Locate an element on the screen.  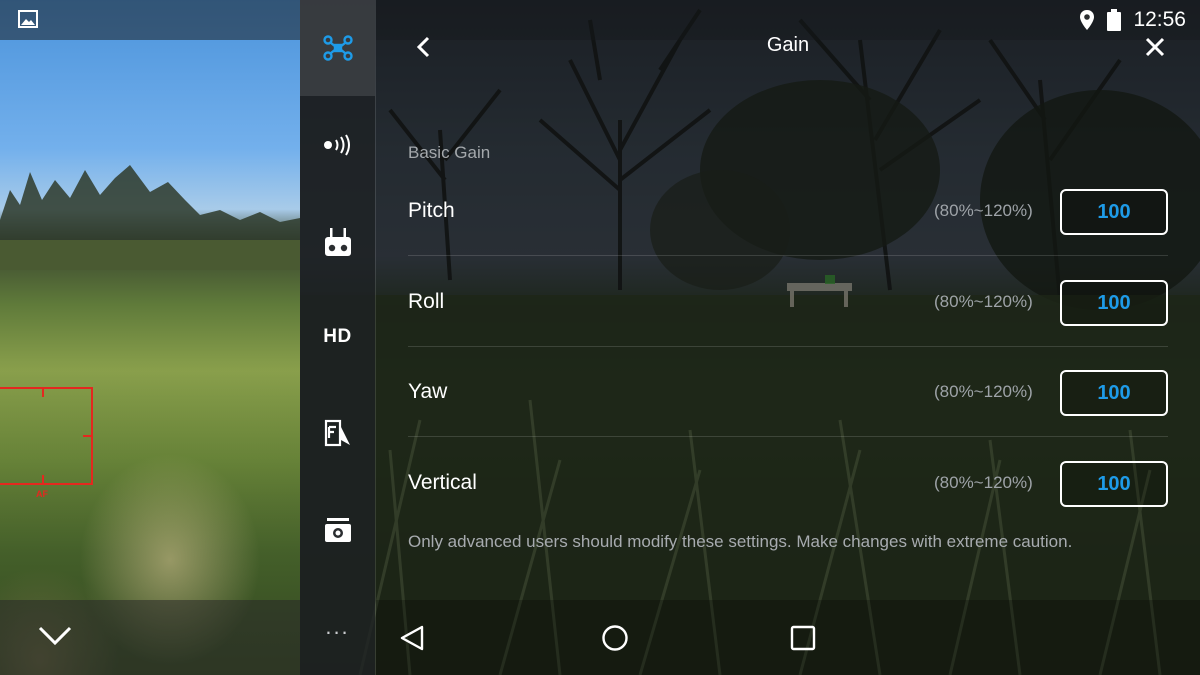
sidebar-item-signal is located at coordinates (337, 145).